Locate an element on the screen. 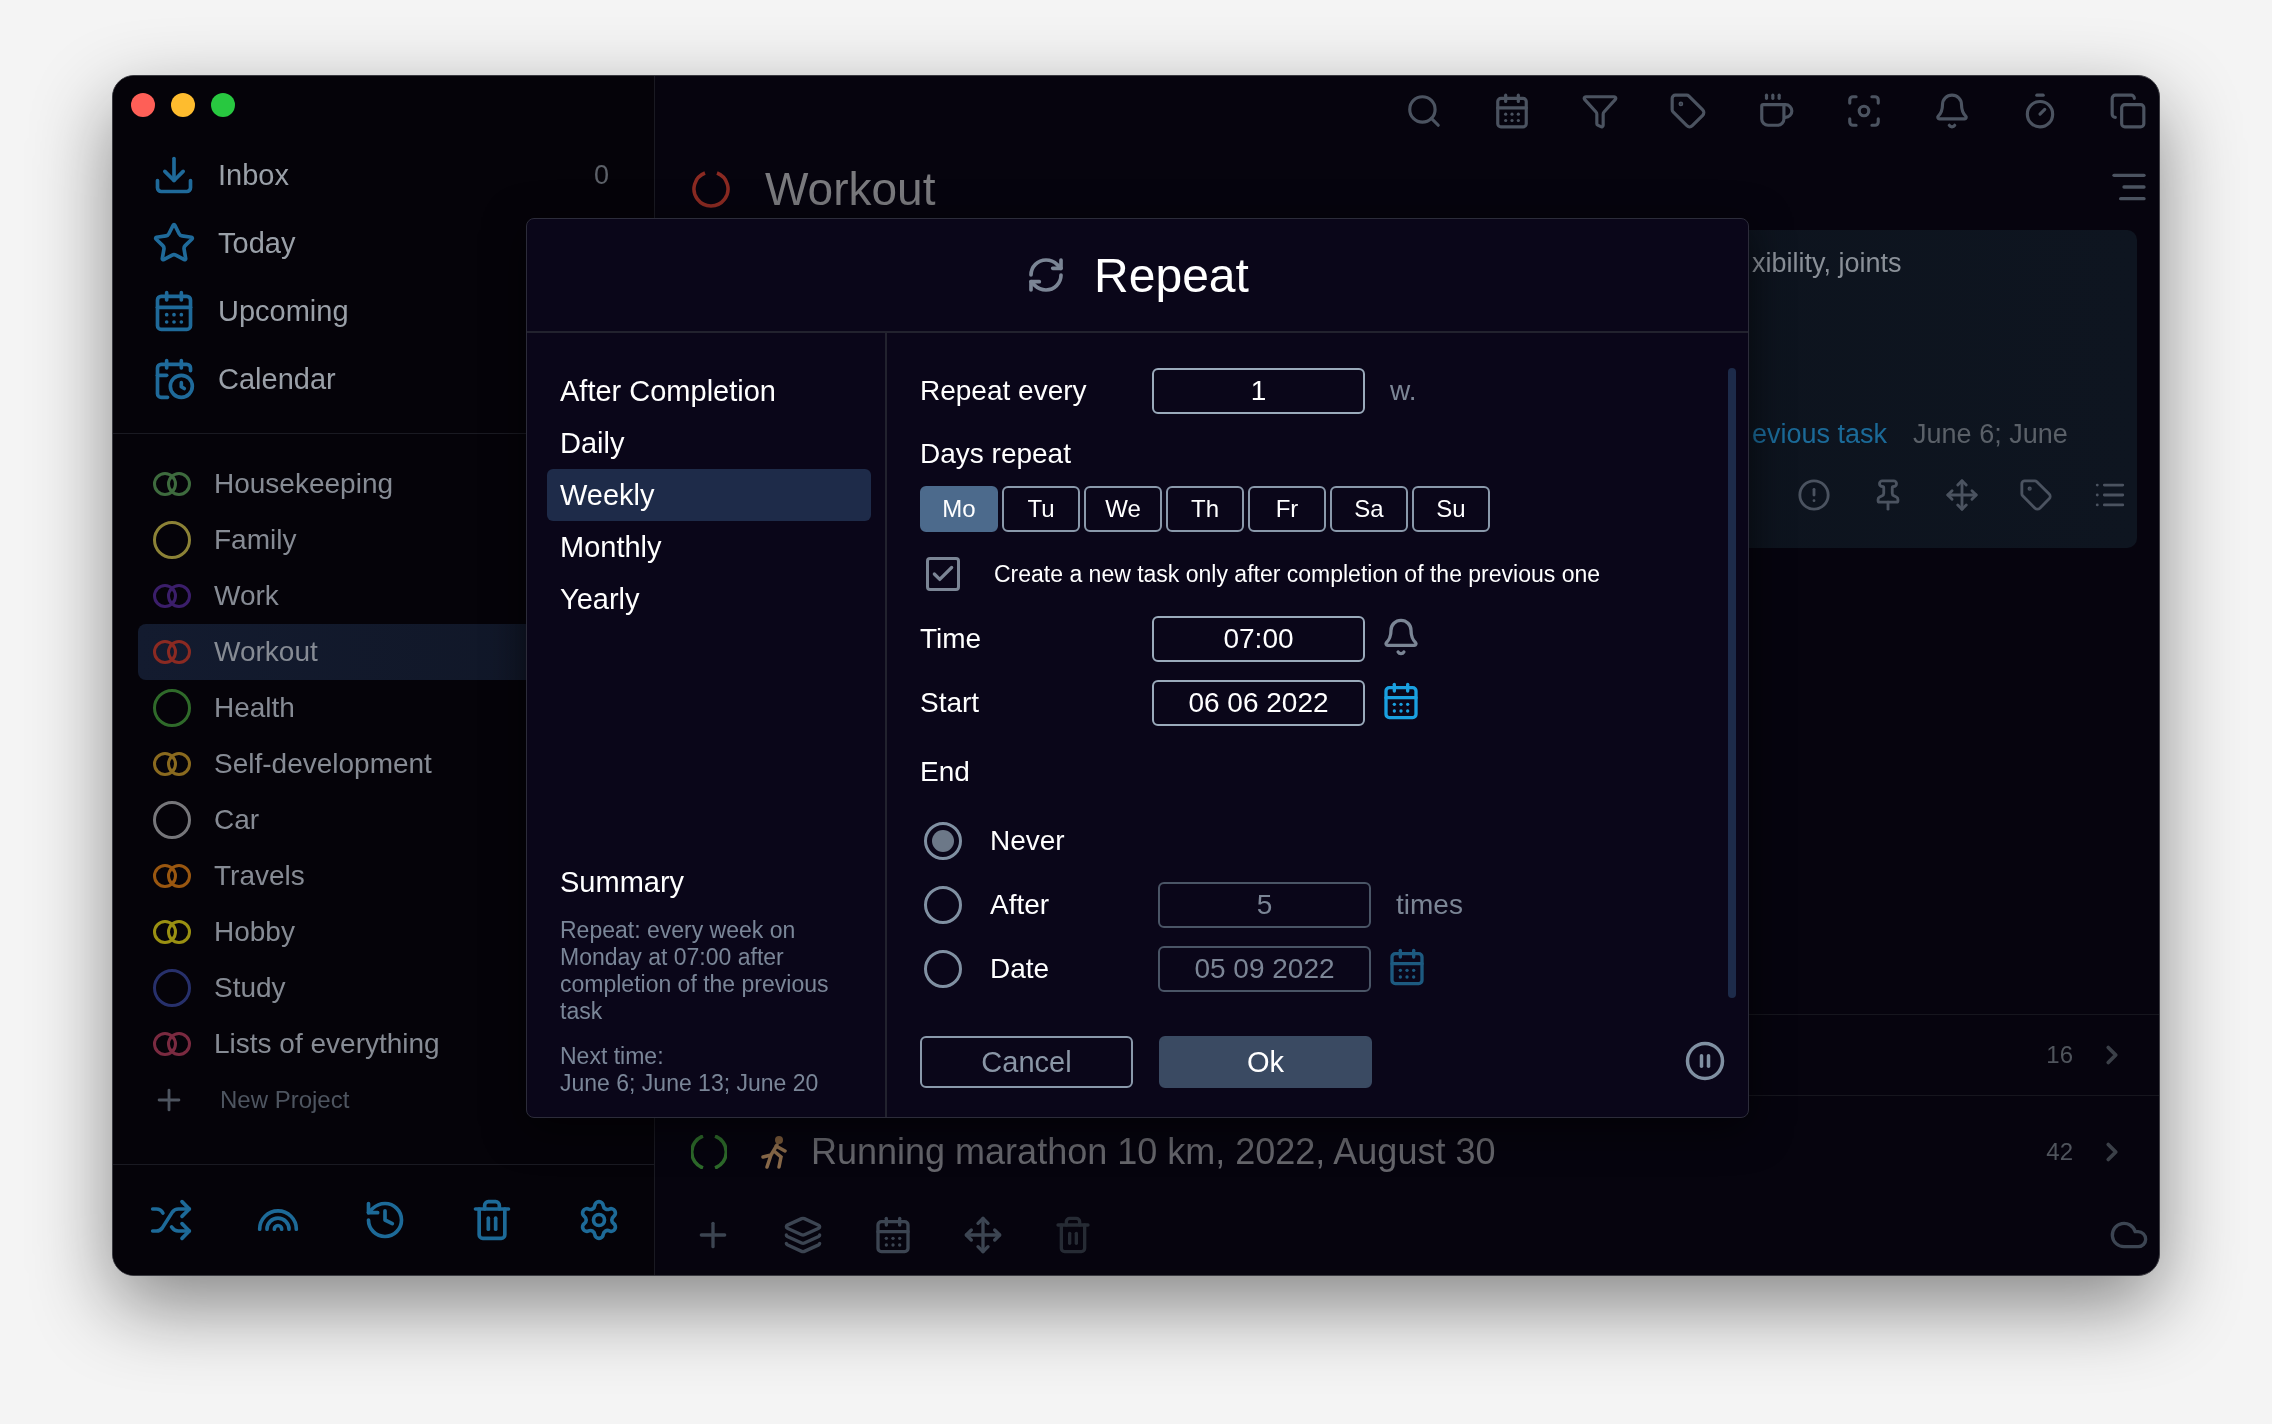 This screenshot has width=2272, height=1424. sidebar-item: Upcoming is located at coordinates (383, 311).